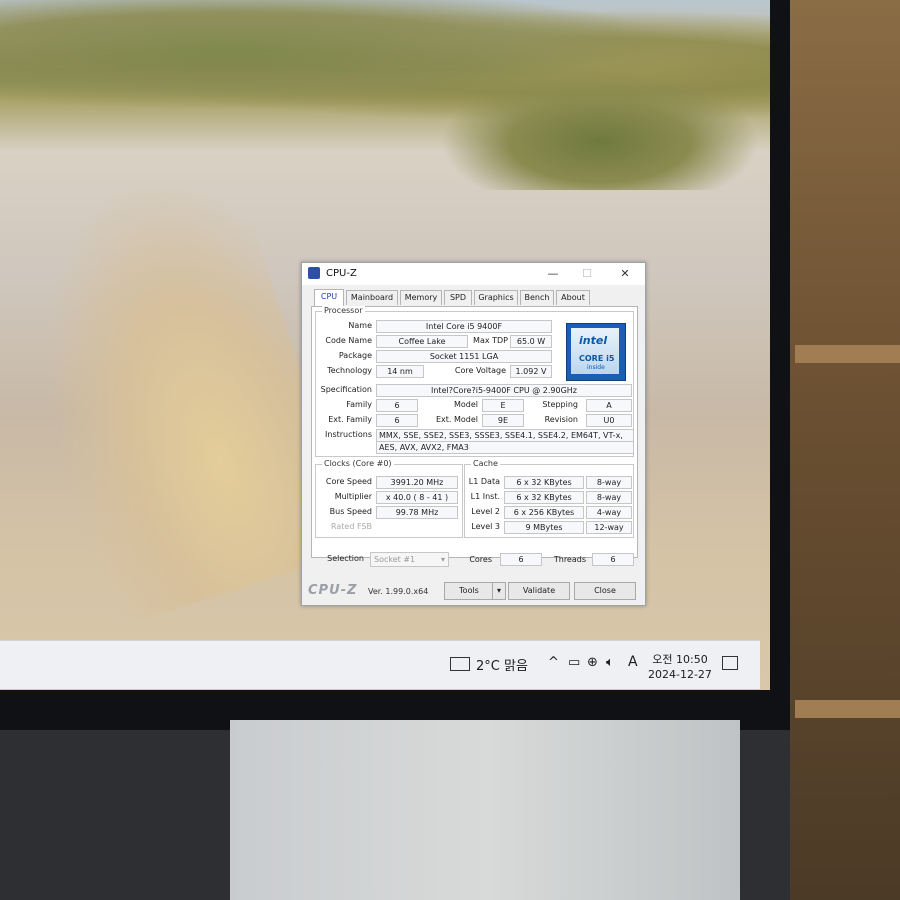  Describe the element at coordinates (544, 497) in the screenshot. I see `l1-inst-value: 6 x 32 KBytes` at that location.